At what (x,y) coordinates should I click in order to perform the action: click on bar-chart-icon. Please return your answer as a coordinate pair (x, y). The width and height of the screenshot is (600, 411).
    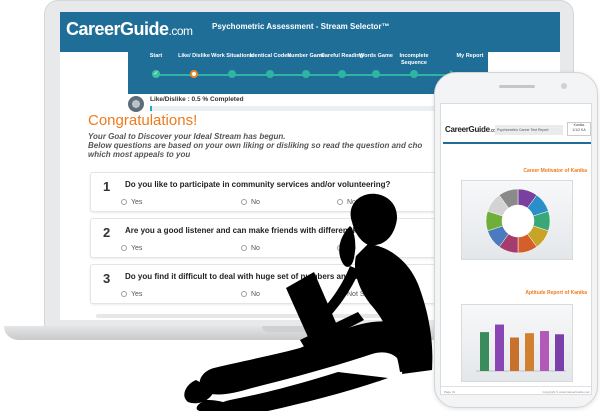
    Looking at the image, I should click on (521, 348).